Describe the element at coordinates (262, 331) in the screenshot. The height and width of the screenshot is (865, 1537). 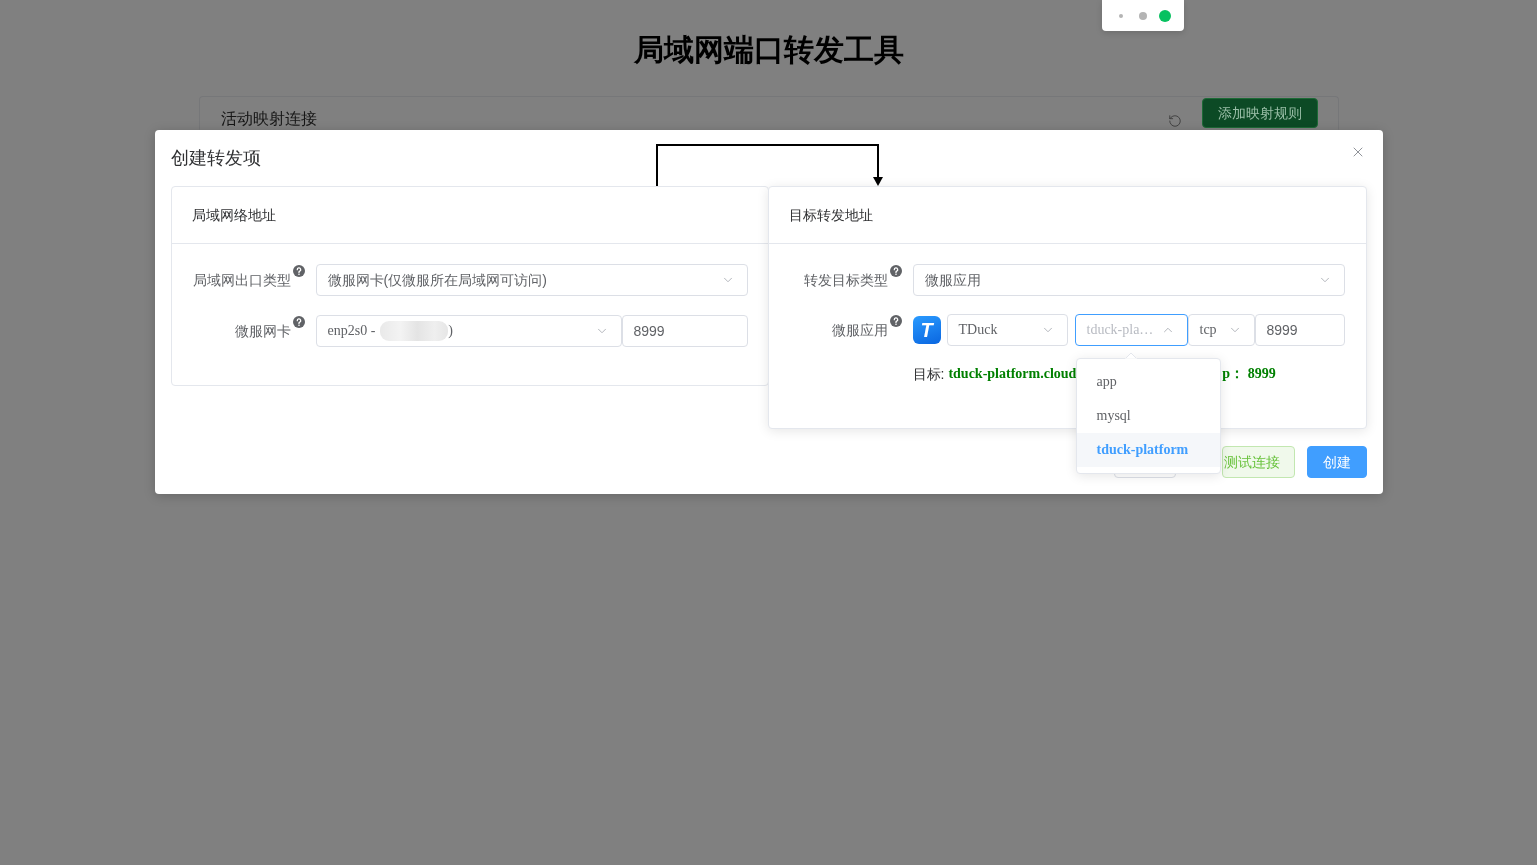
I see `field-label: 微服网卡` at that location.